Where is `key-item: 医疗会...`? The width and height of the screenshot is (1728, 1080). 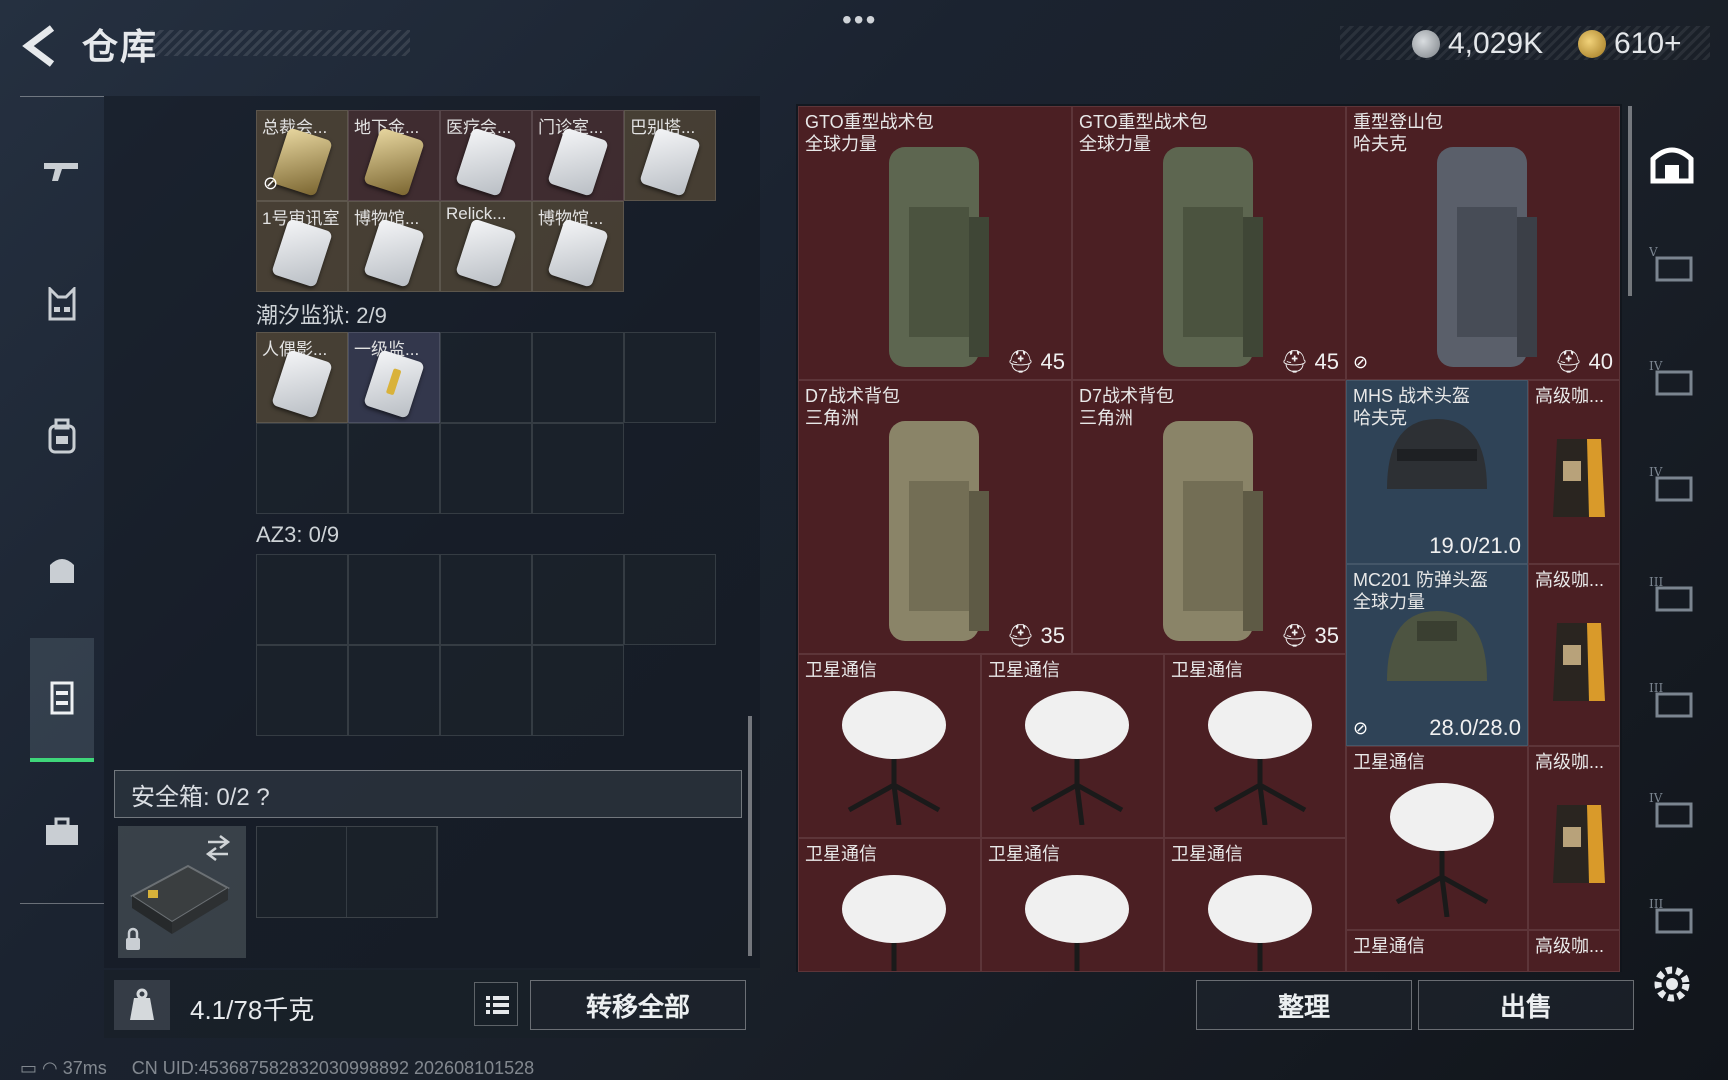 key-item: 医疗会... is located at coordinates (486, 155).